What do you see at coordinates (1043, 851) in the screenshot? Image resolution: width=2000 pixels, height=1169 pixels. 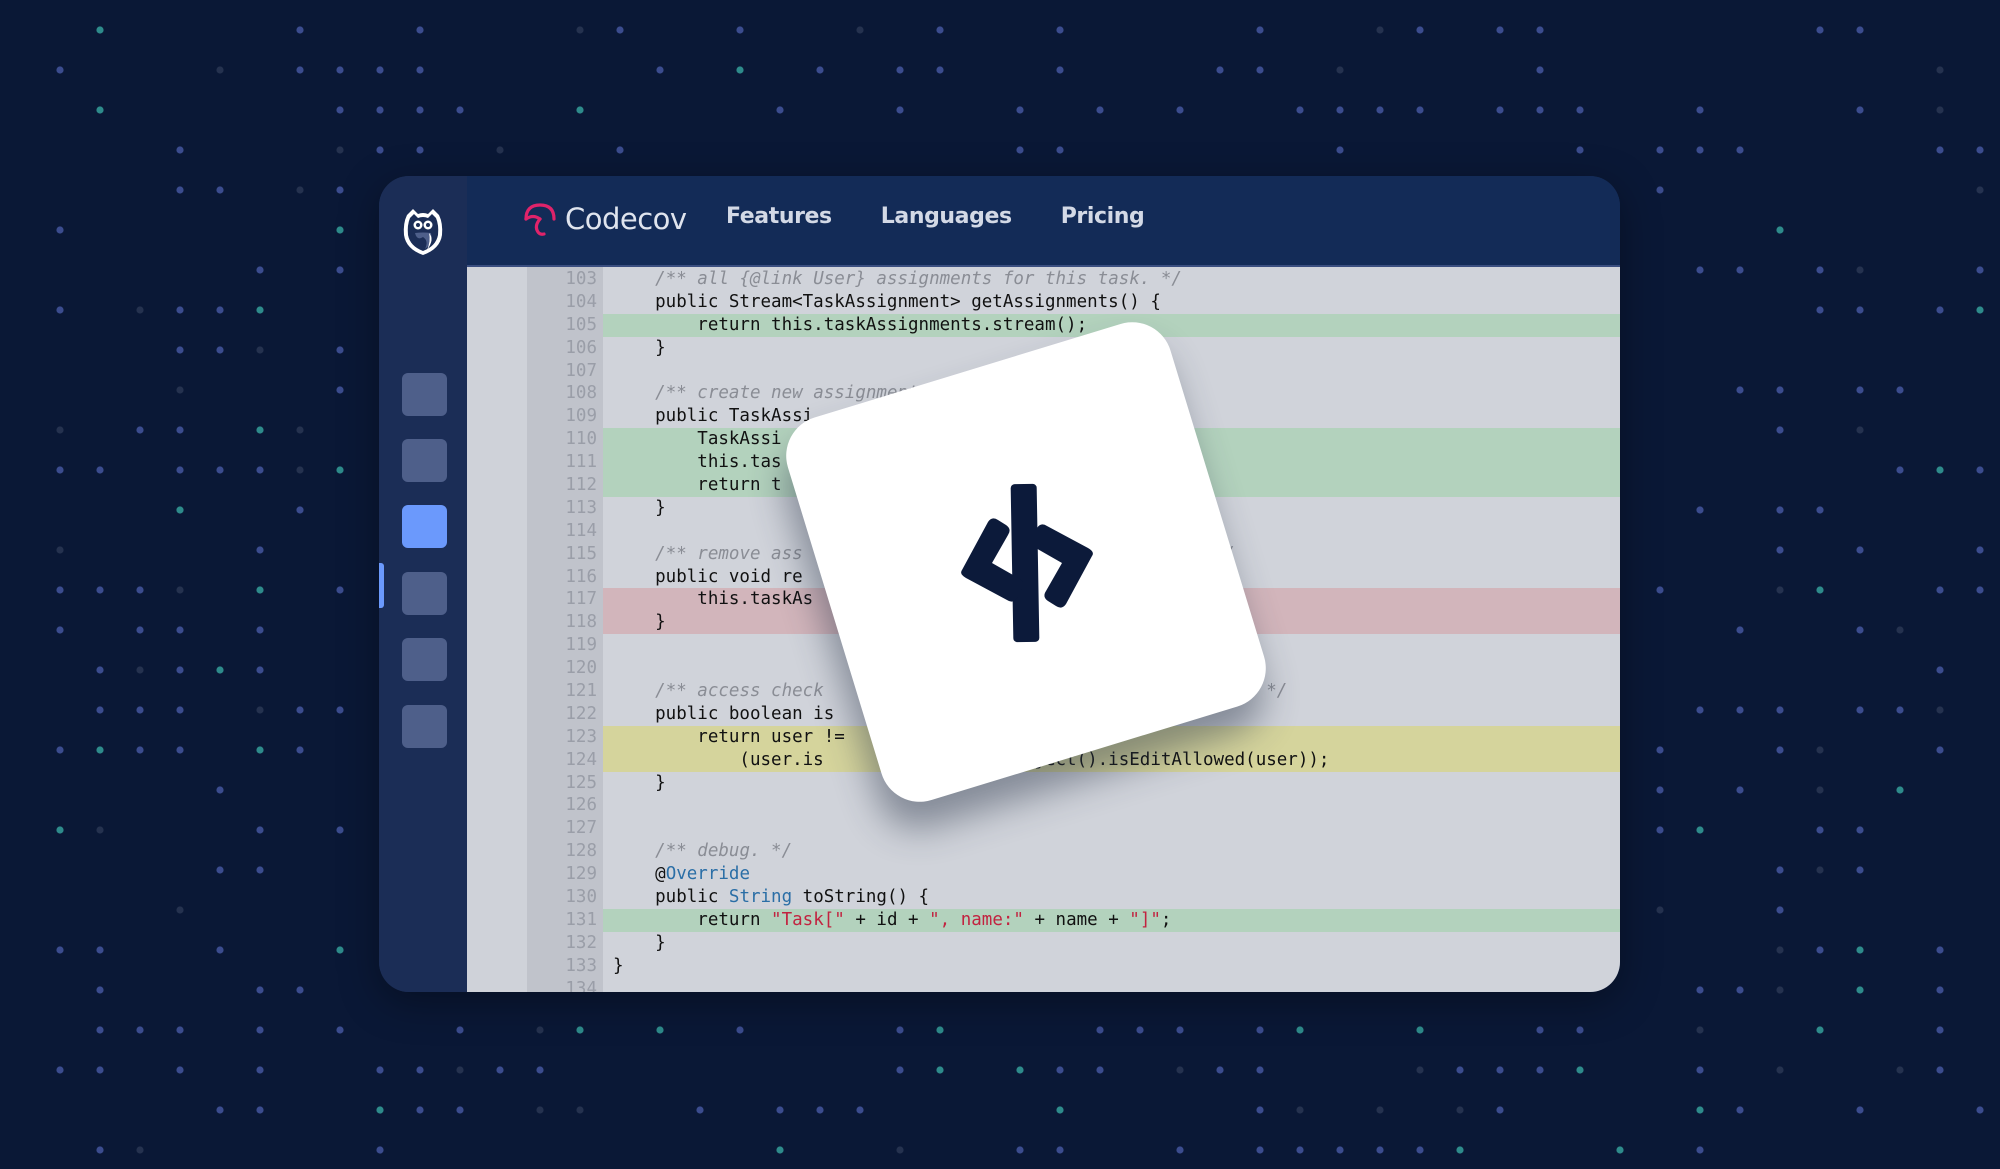 I see `code-line: 128 /** debug. */` at bounding box center [1043, 851].